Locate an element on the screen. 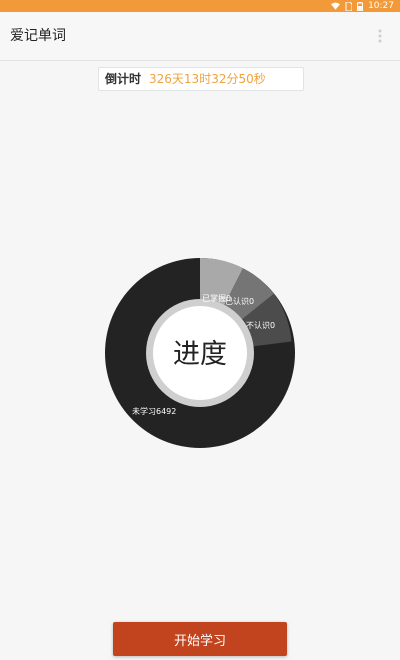 This screenshot has width=400, height=660. app-title: 爱记单词 is located at coordinates (38, 36).